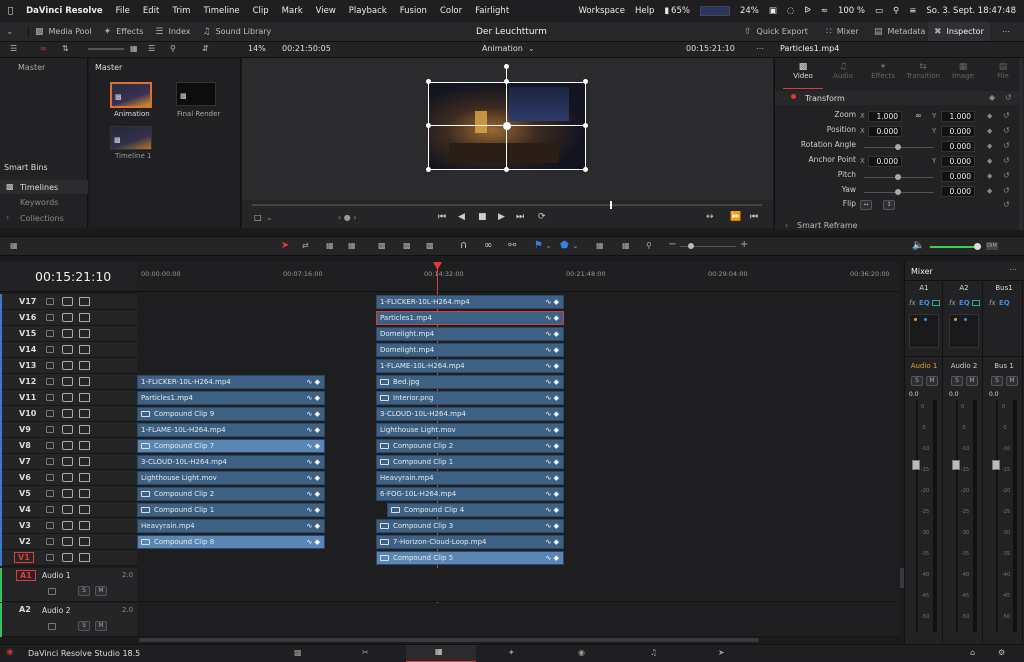  What do you see at coordinates (1001, 652) in the screenshot?
I see `settings-gear-icon: ⚙` at bounding box center [1001, 652].